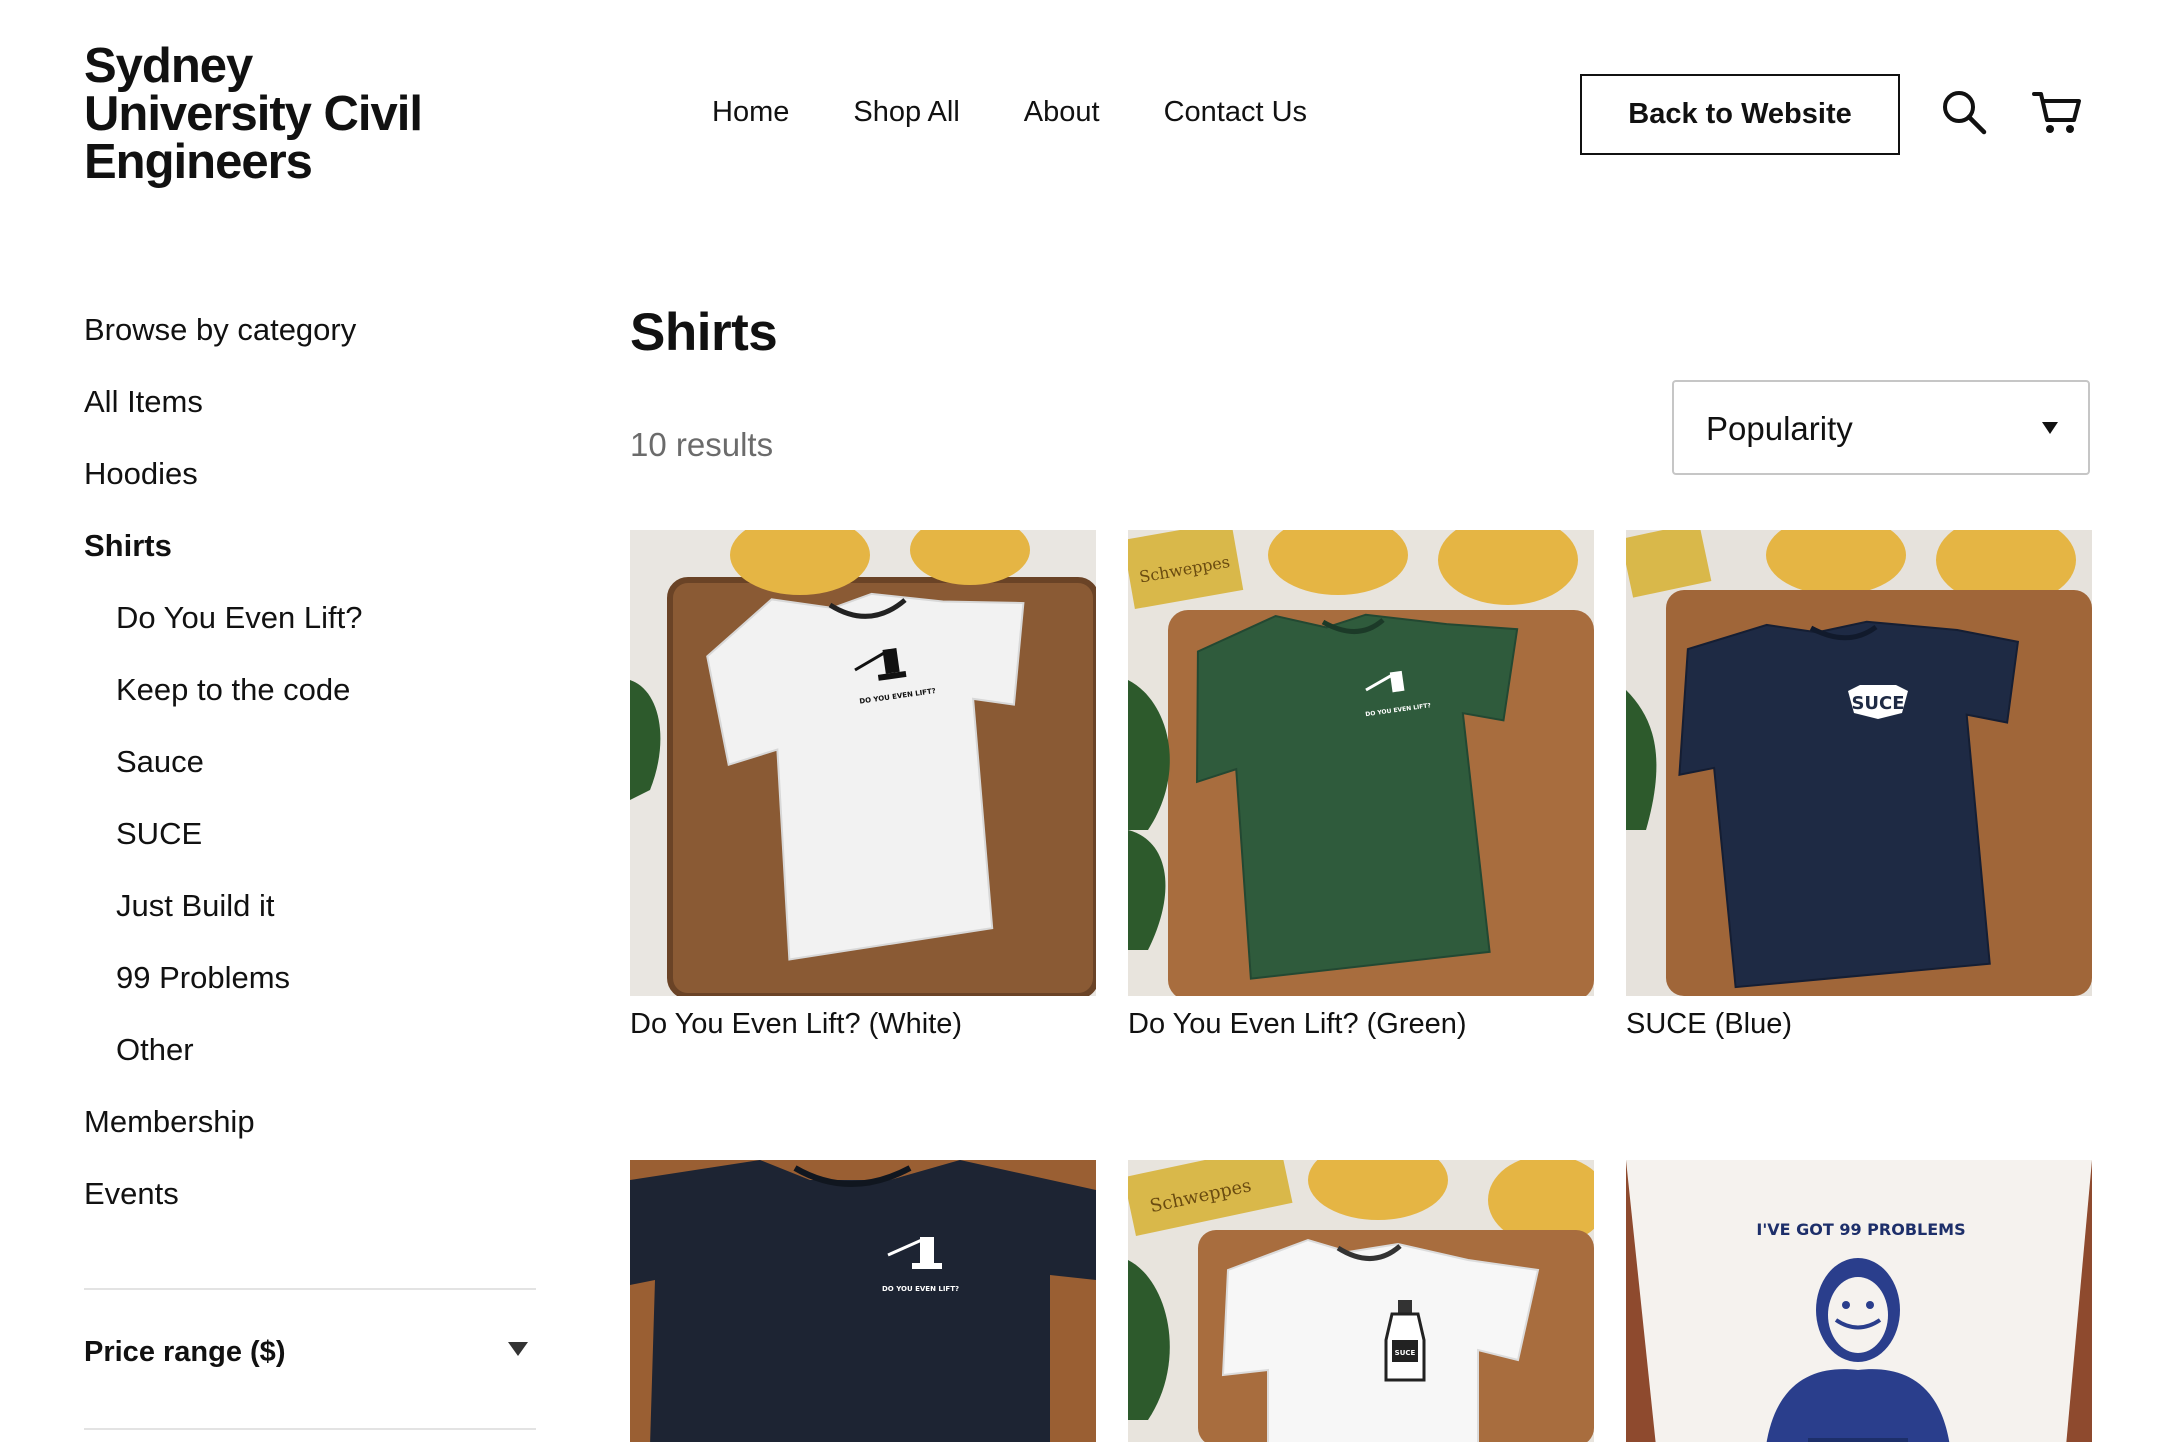  Describe the element at coordinates (310, 996) in the screenshot. I see `subcategory-99-problems: 99 Problems` at that location.